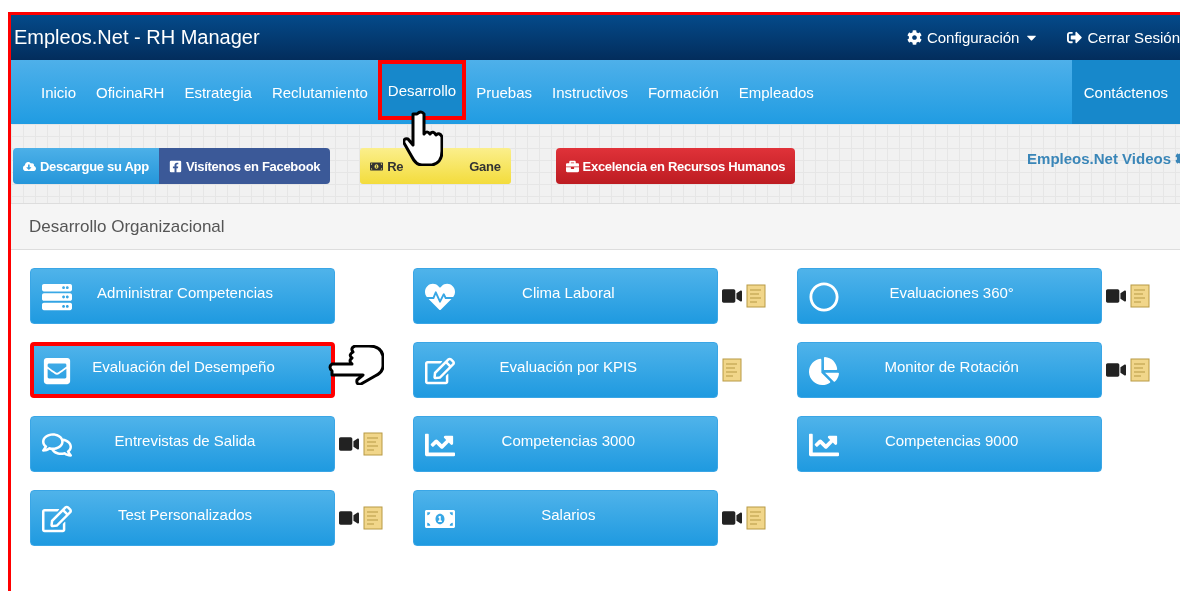 The image size is (1180, 591). What do you see at coordinates (440, 297) in the screenshot?
I see `heartbeat-icon` at bounding box center [440, 297].